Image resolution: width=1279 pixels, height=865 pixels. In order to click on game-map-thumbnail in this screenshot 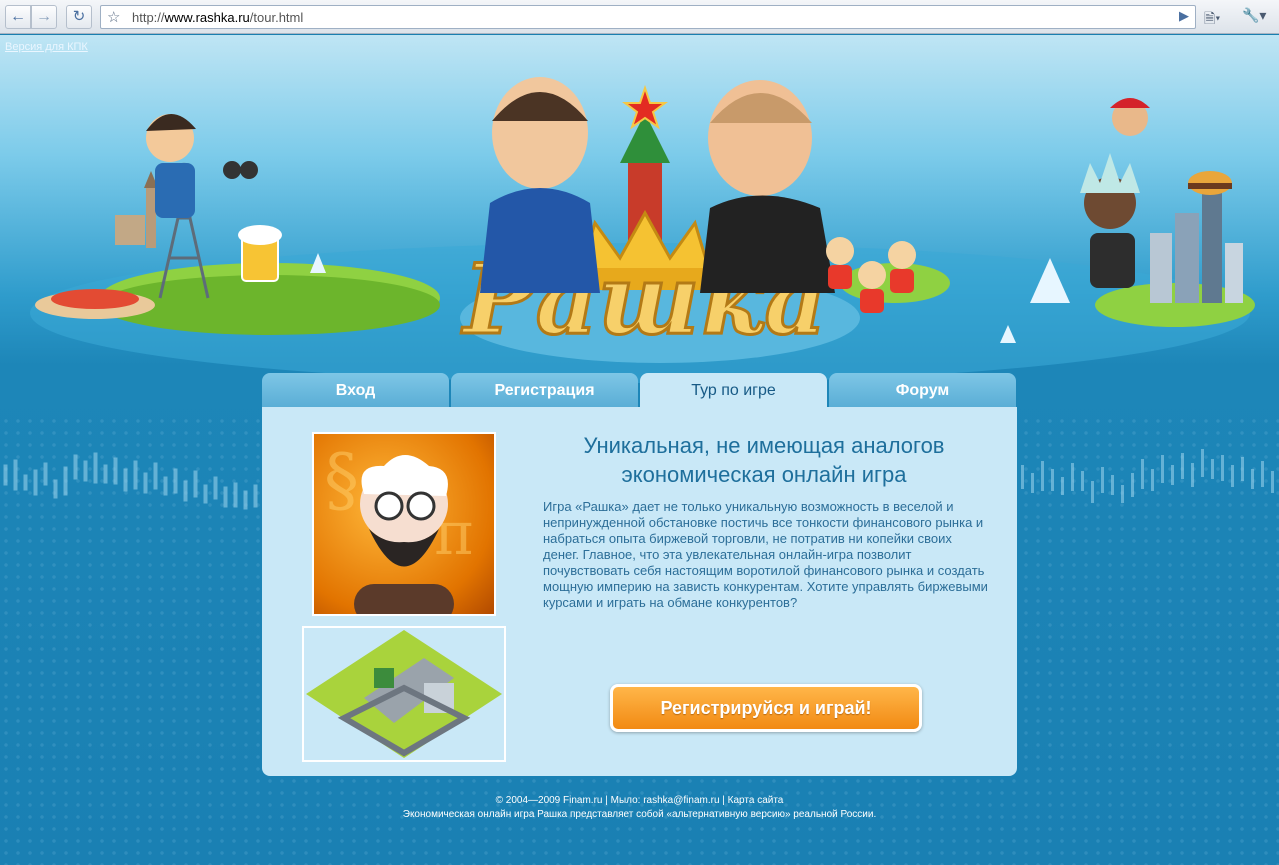, I will do `click(404, 694)`.